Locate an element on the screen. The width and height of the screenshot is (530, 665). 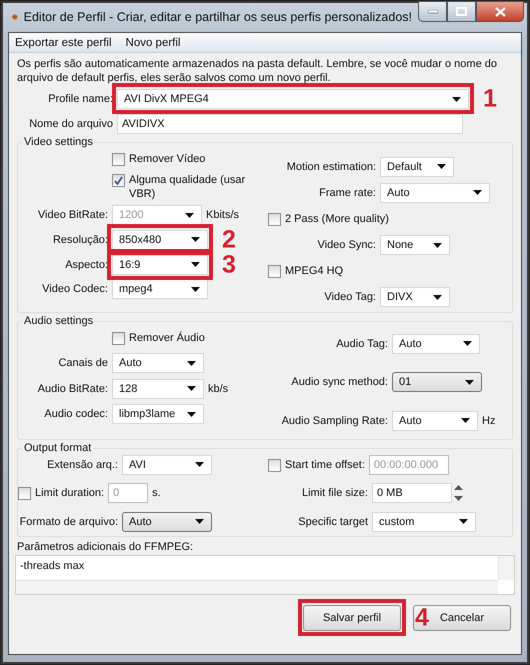
group-title: Audio settings is located at coordinates (58, 321).